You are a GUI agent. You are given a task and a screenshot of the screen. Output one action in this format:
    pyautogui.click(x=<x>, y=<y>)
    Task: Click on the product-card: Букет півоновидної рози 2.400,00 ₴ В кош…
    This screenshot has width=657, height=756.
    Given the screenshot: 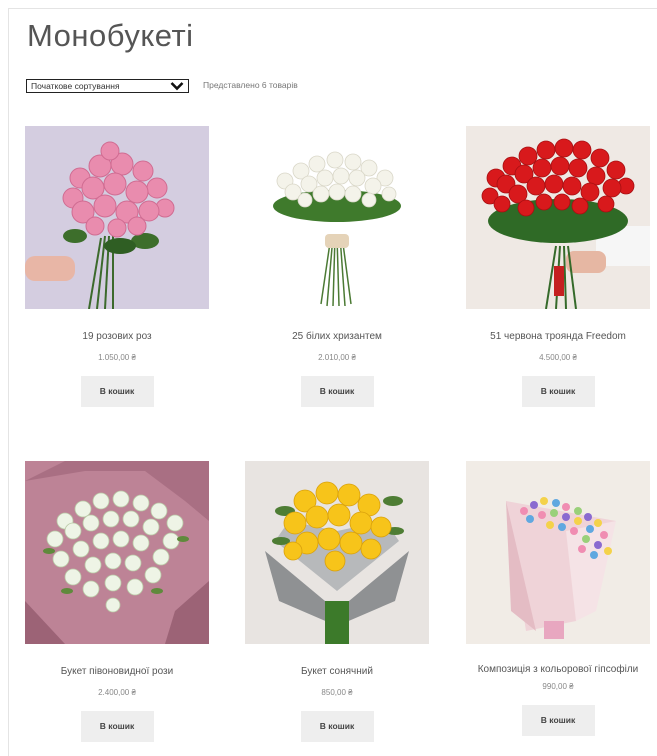 What is the action you would take?
    pyautogui.click(x=117, y=601)
    